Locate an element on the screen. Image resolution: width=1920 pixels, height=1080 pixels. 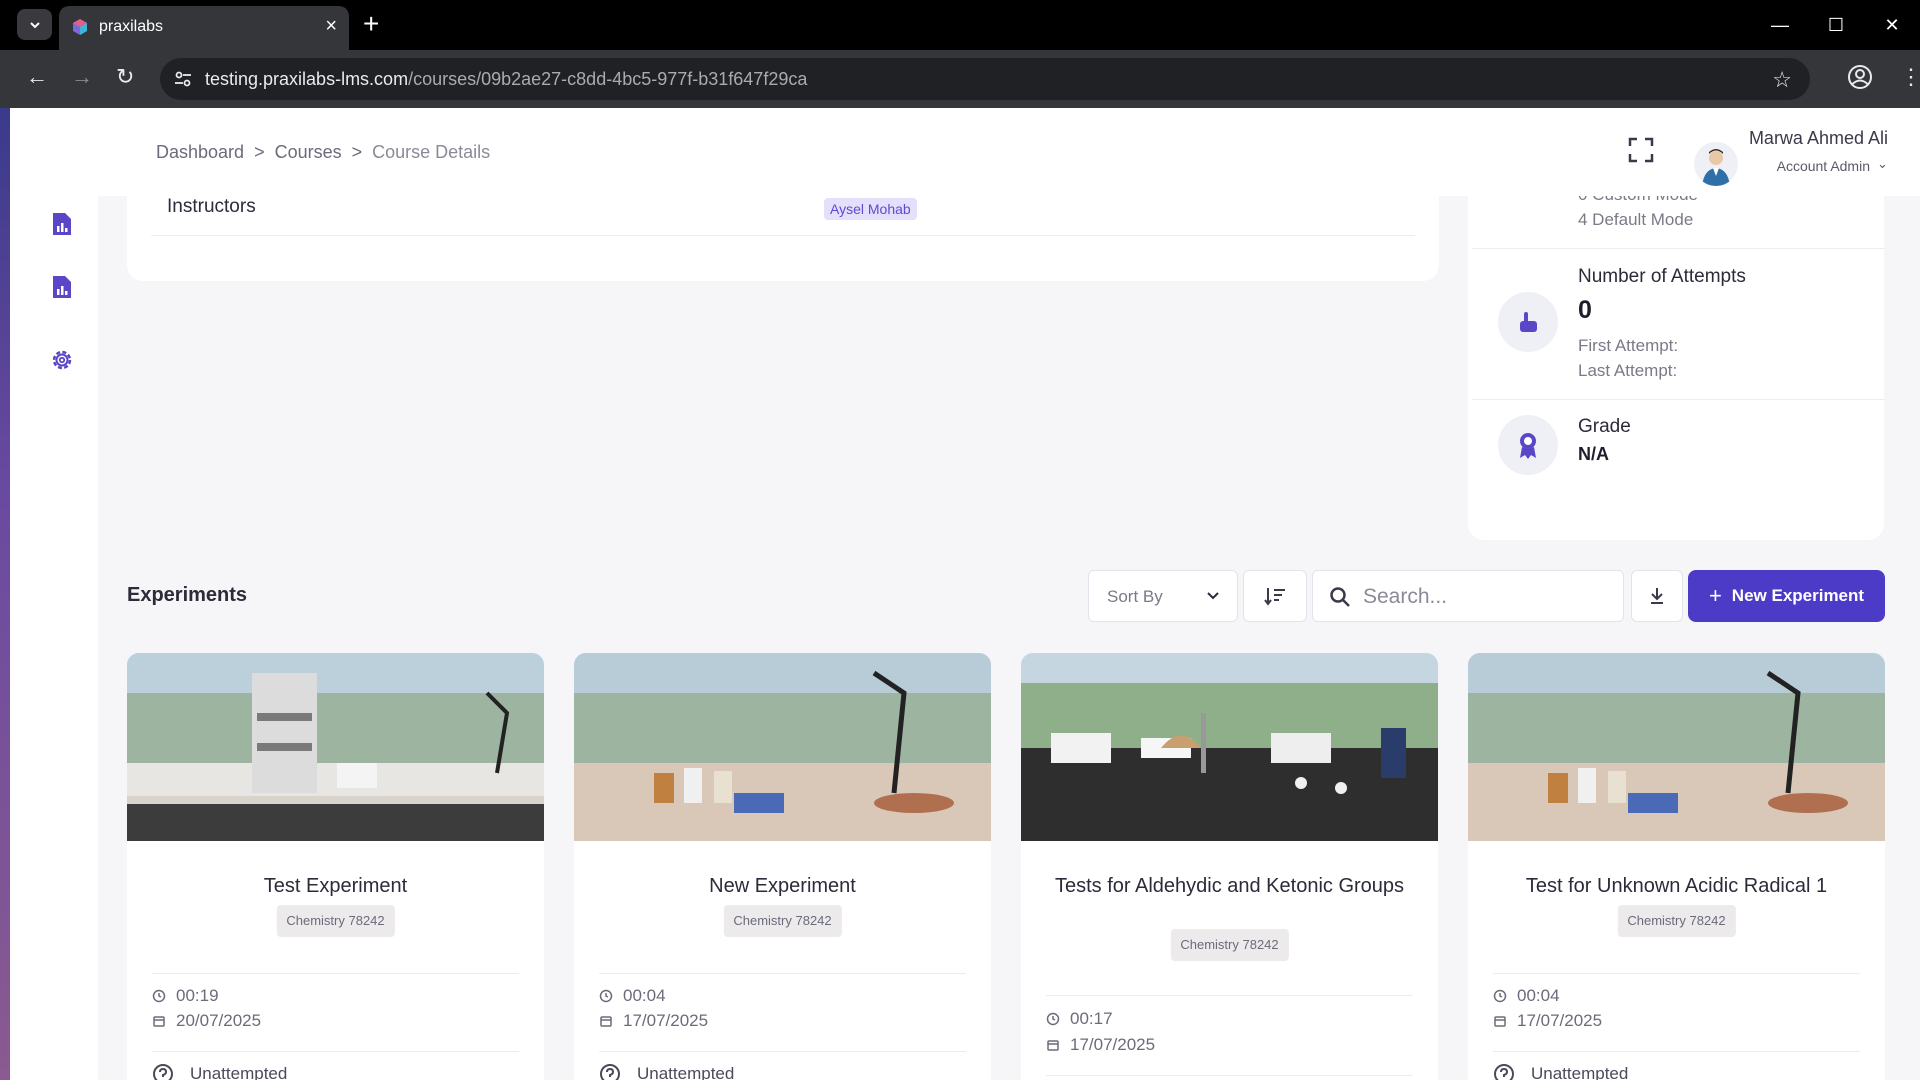
experiment-title: Test for Unknown Acidic Radical 1 is located at coordinates (1676, 886).